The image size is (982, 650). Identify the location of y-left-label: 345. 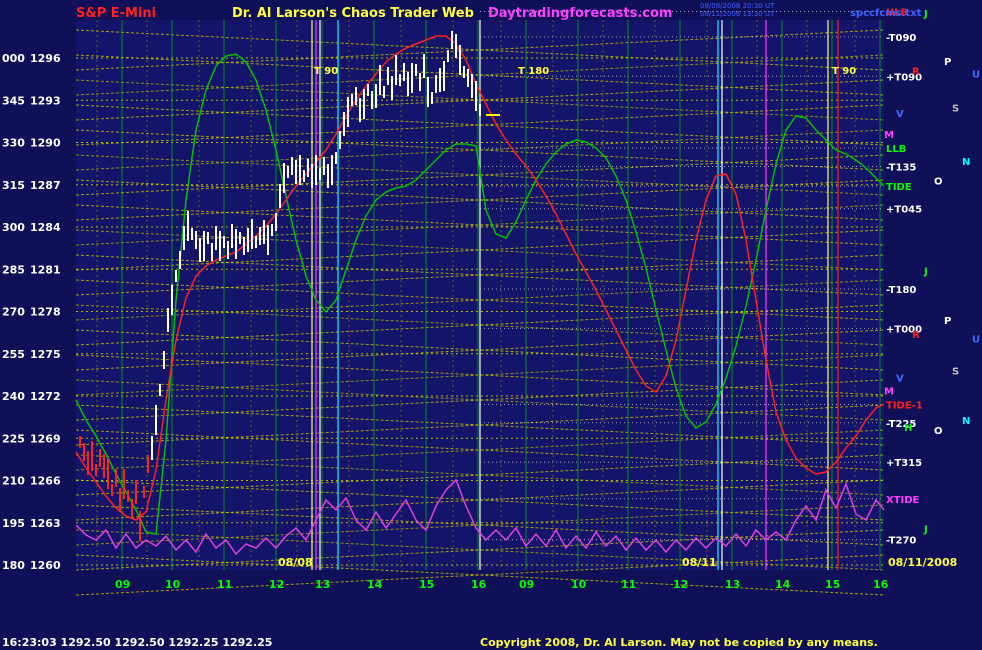
(13, 100).